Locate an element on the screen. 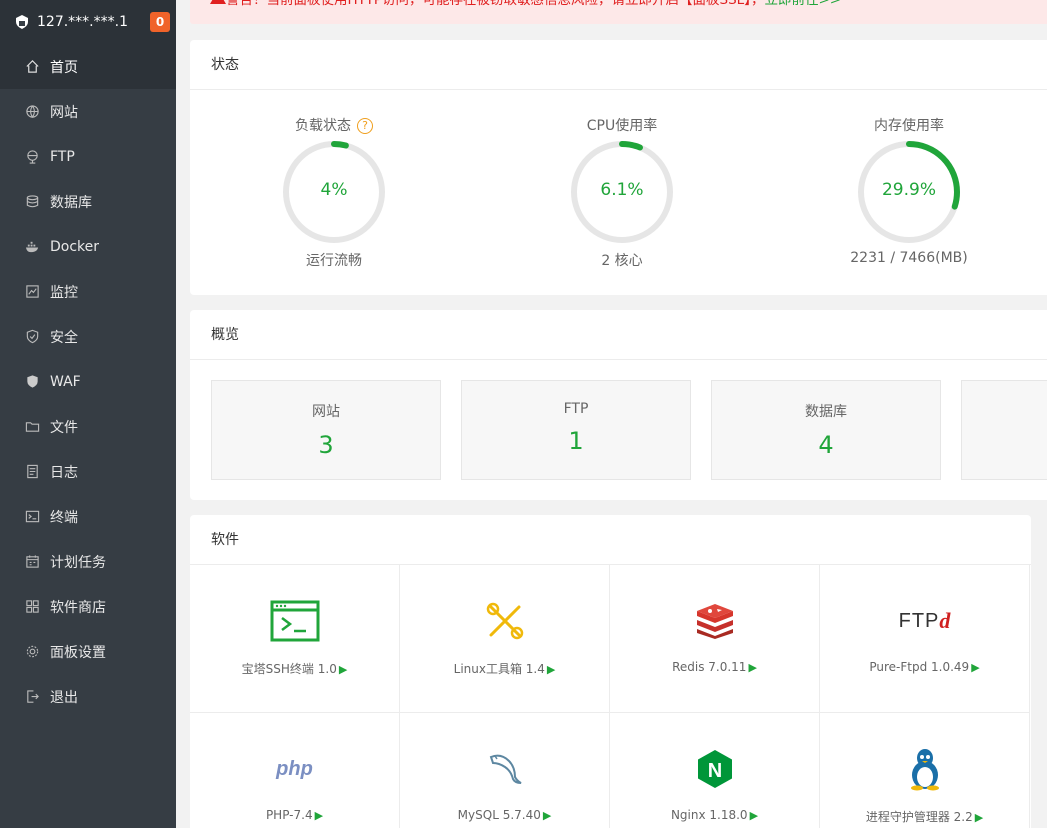 This screenshot has height=828, width=1047. overview-label: FTP is located at coordinates (576, 409).